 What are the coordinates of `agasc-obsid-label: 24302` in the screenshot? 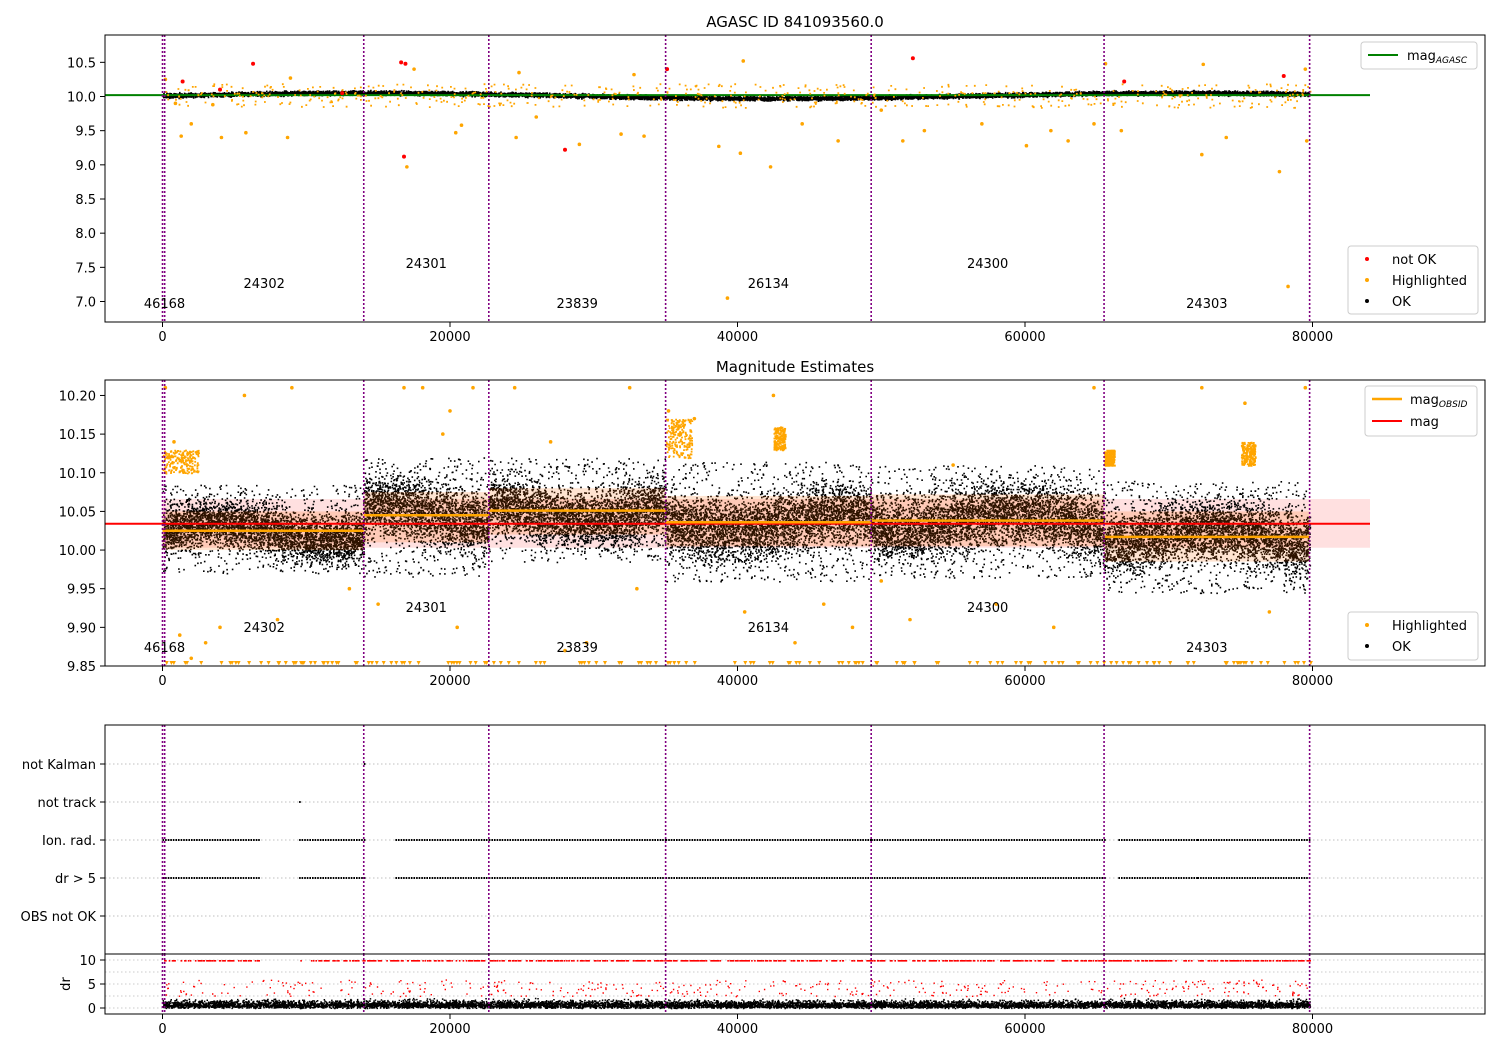 It's located at (264, 284).